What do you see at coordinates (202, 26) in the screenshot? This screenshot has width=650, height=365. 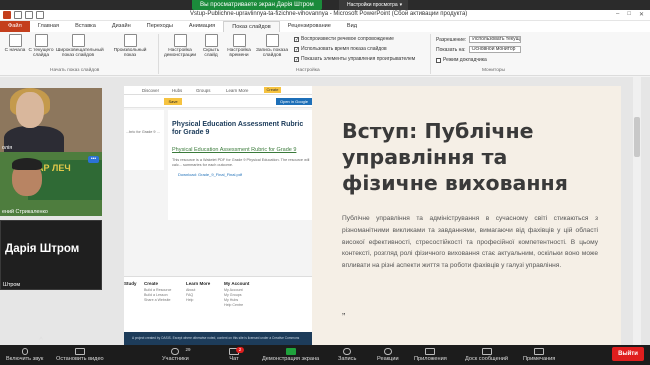 I see `tab-animations: Анимация` at bounding box center [202, 26].